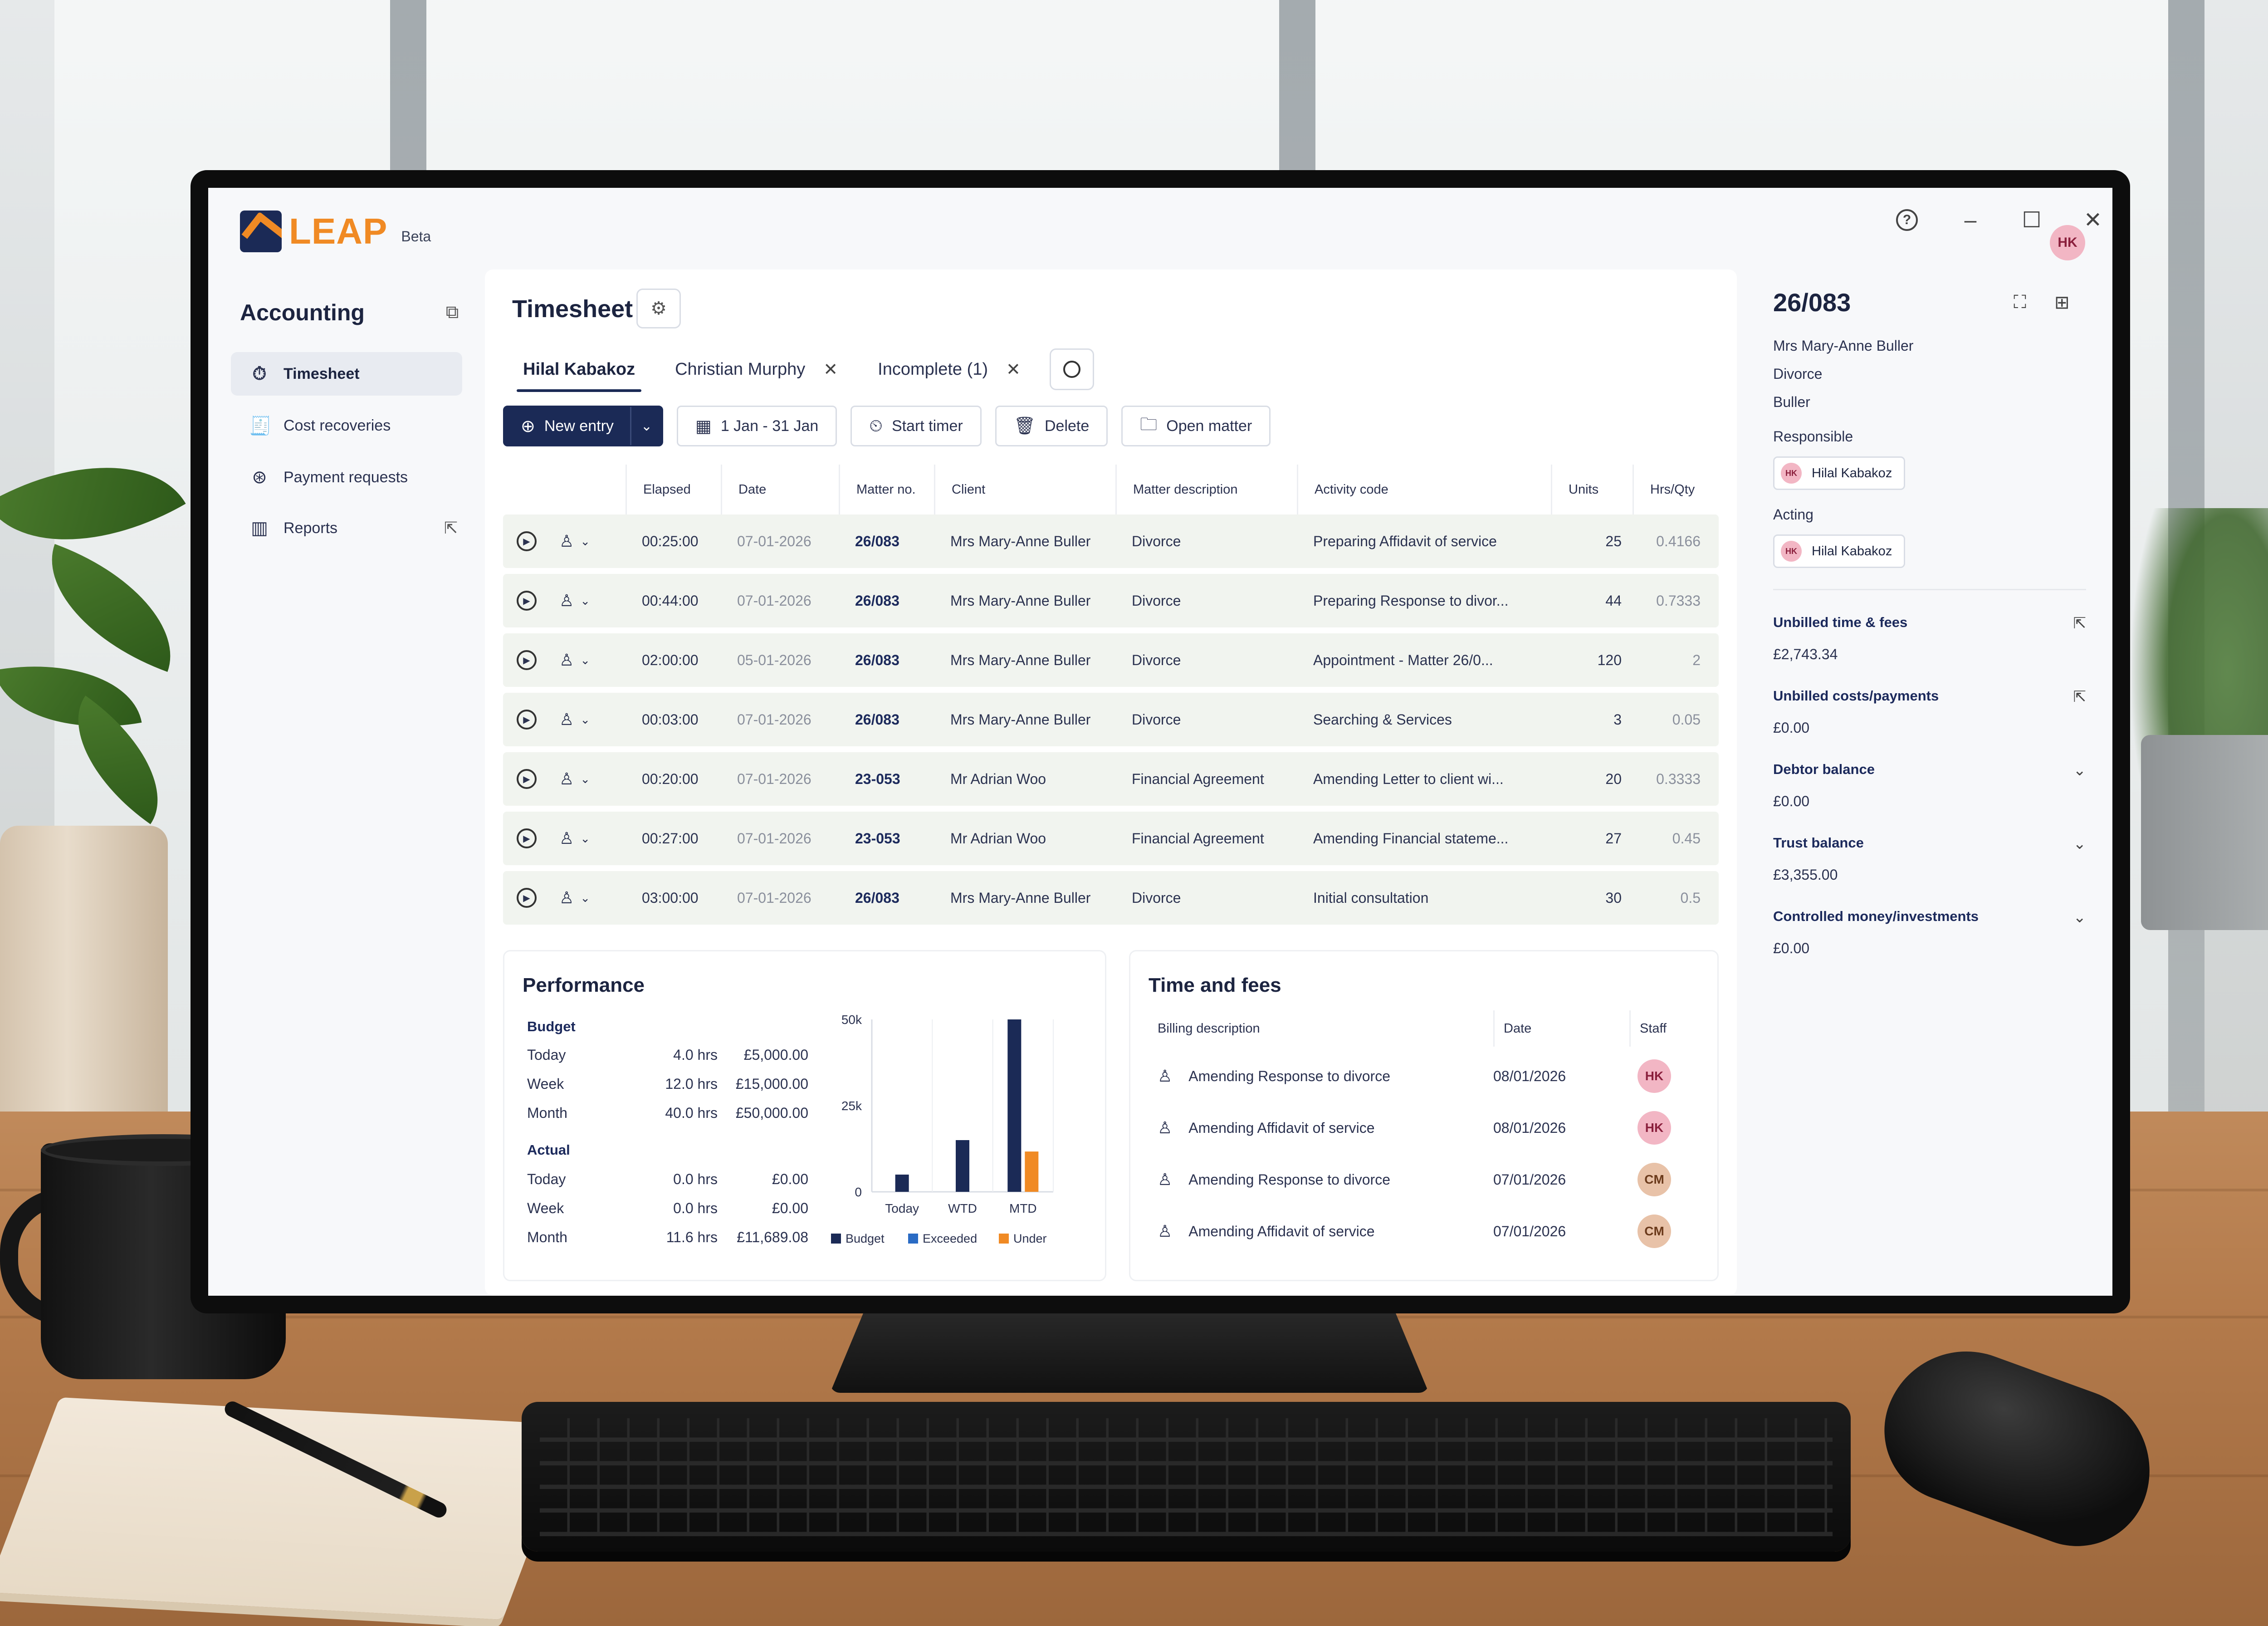  What do you see at coordinates (877, 897) in the screenshot?
I see `cell-matter-no: 26/083` at bounding box center [877, 897].